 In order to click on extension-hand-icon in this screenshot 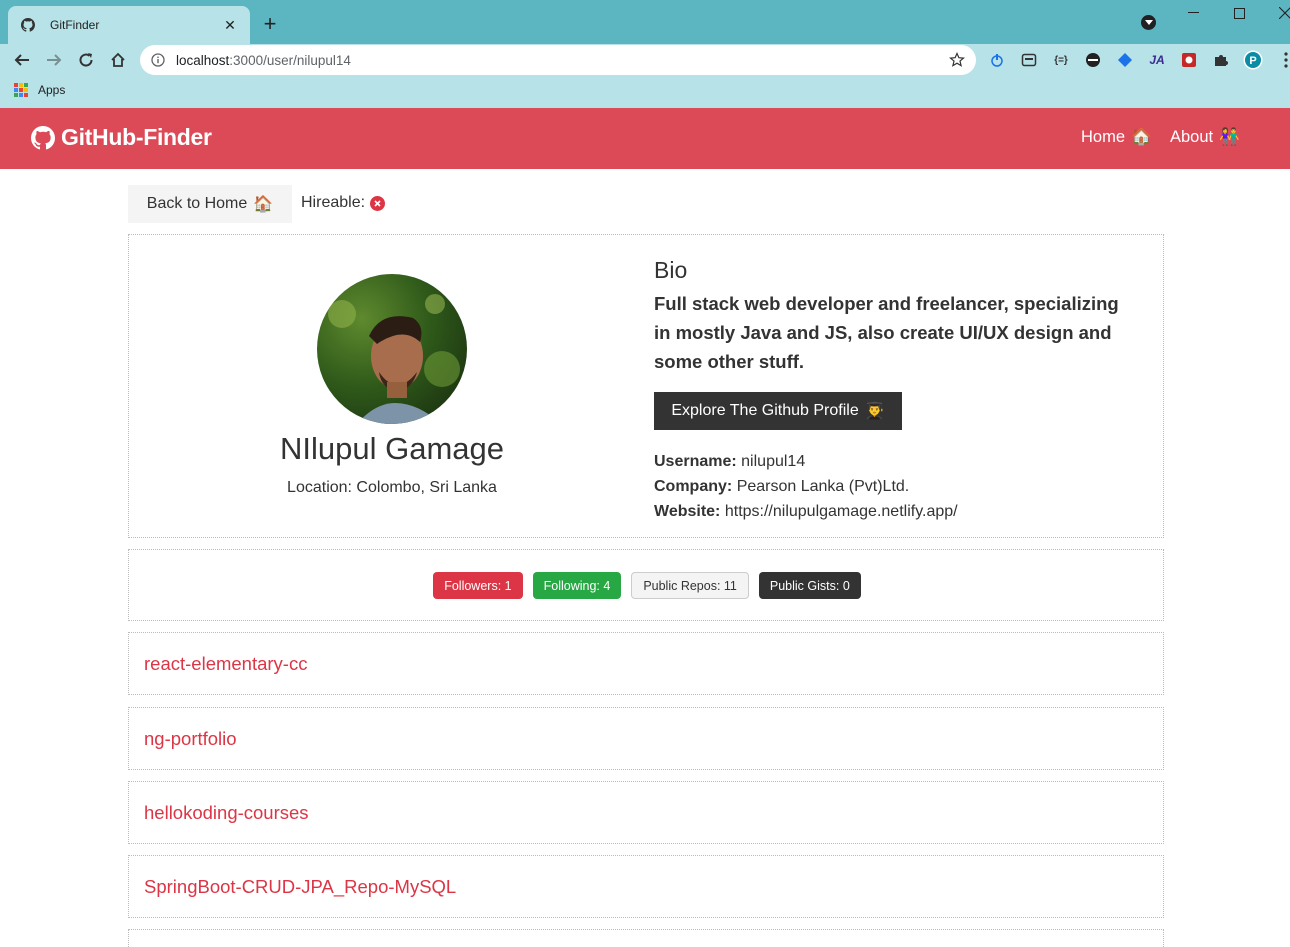, I will do `click(997, 60)`.